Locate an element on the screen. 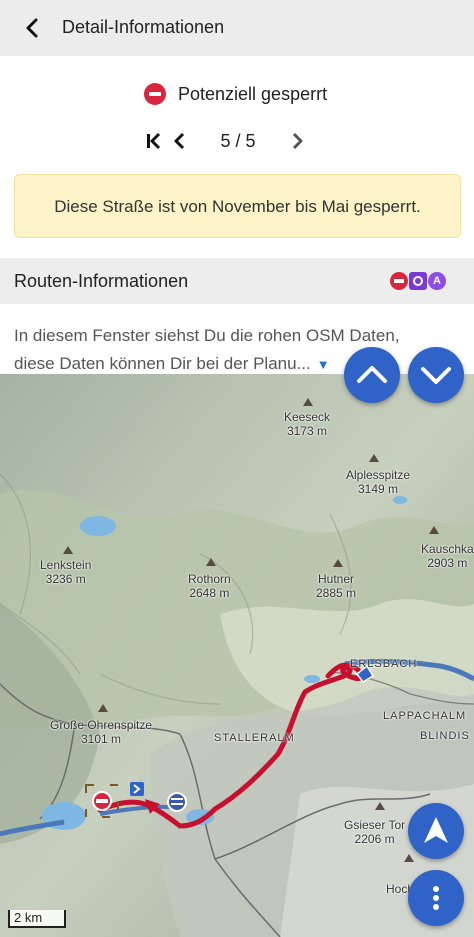 The height and width of the screenshot is (937, 474). chevron-right-icon is located at coordinates (297, 141).